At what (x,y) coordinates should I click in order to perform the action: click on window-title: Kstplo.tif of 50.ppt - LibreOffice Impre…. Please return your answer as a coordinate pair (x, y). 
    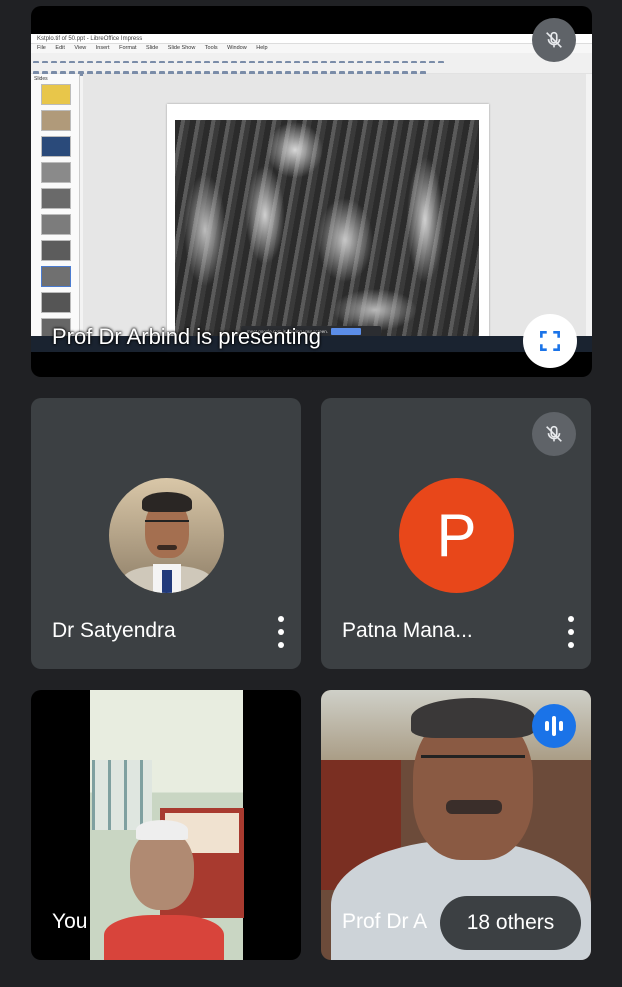
    Looking at the image, I should click on (311, 39).